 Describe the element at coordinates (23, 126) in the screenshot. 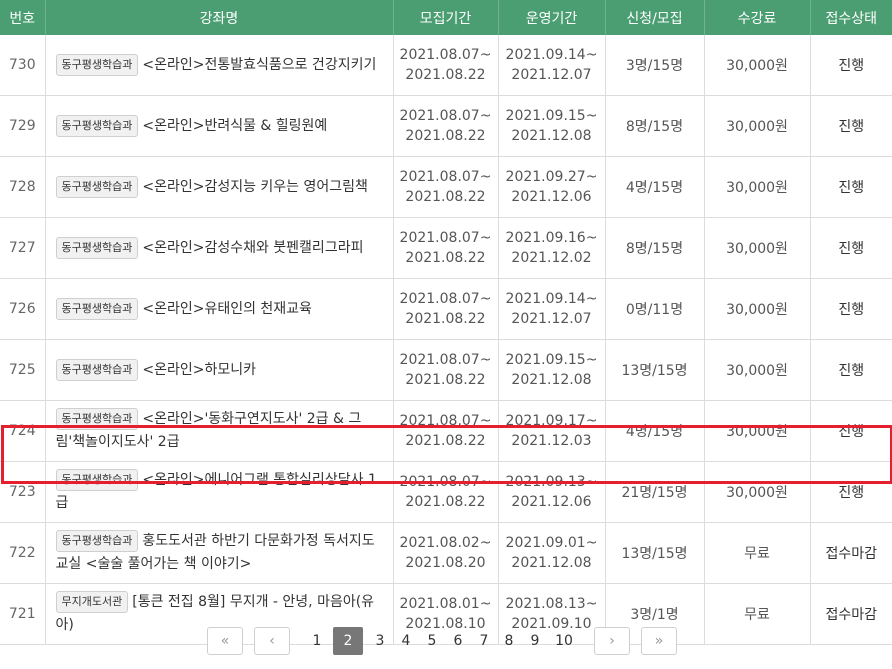

I see `row-number: 729` at that location.